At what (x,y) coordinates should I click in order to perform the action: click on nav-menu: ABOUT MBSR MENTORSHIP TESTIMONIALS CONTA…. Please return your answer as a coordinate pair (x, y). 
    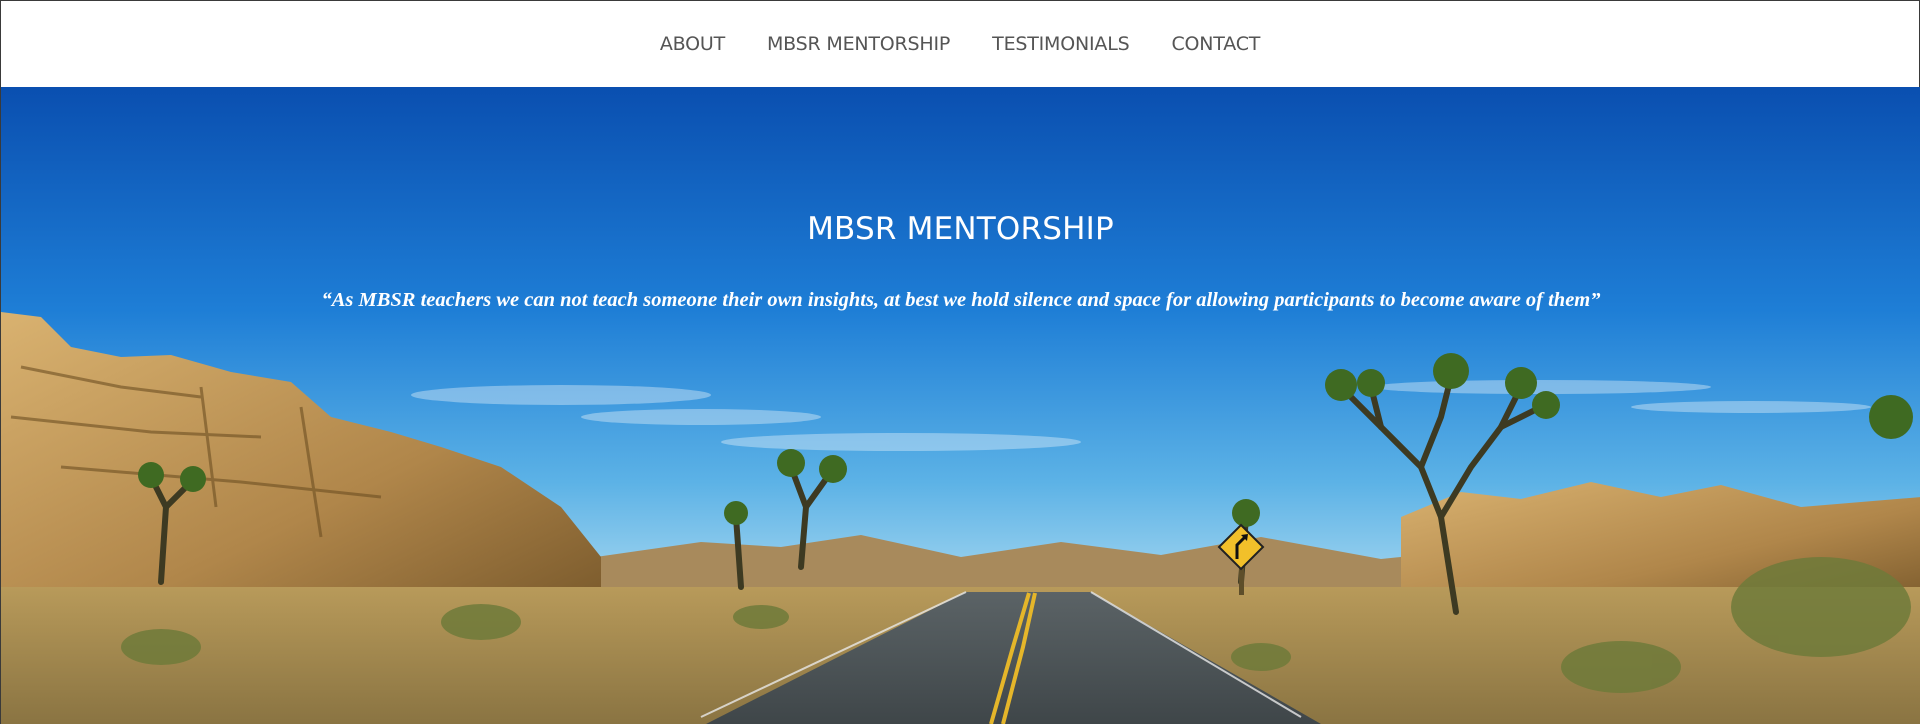
    Looking at the image, I should click on (960, 44).